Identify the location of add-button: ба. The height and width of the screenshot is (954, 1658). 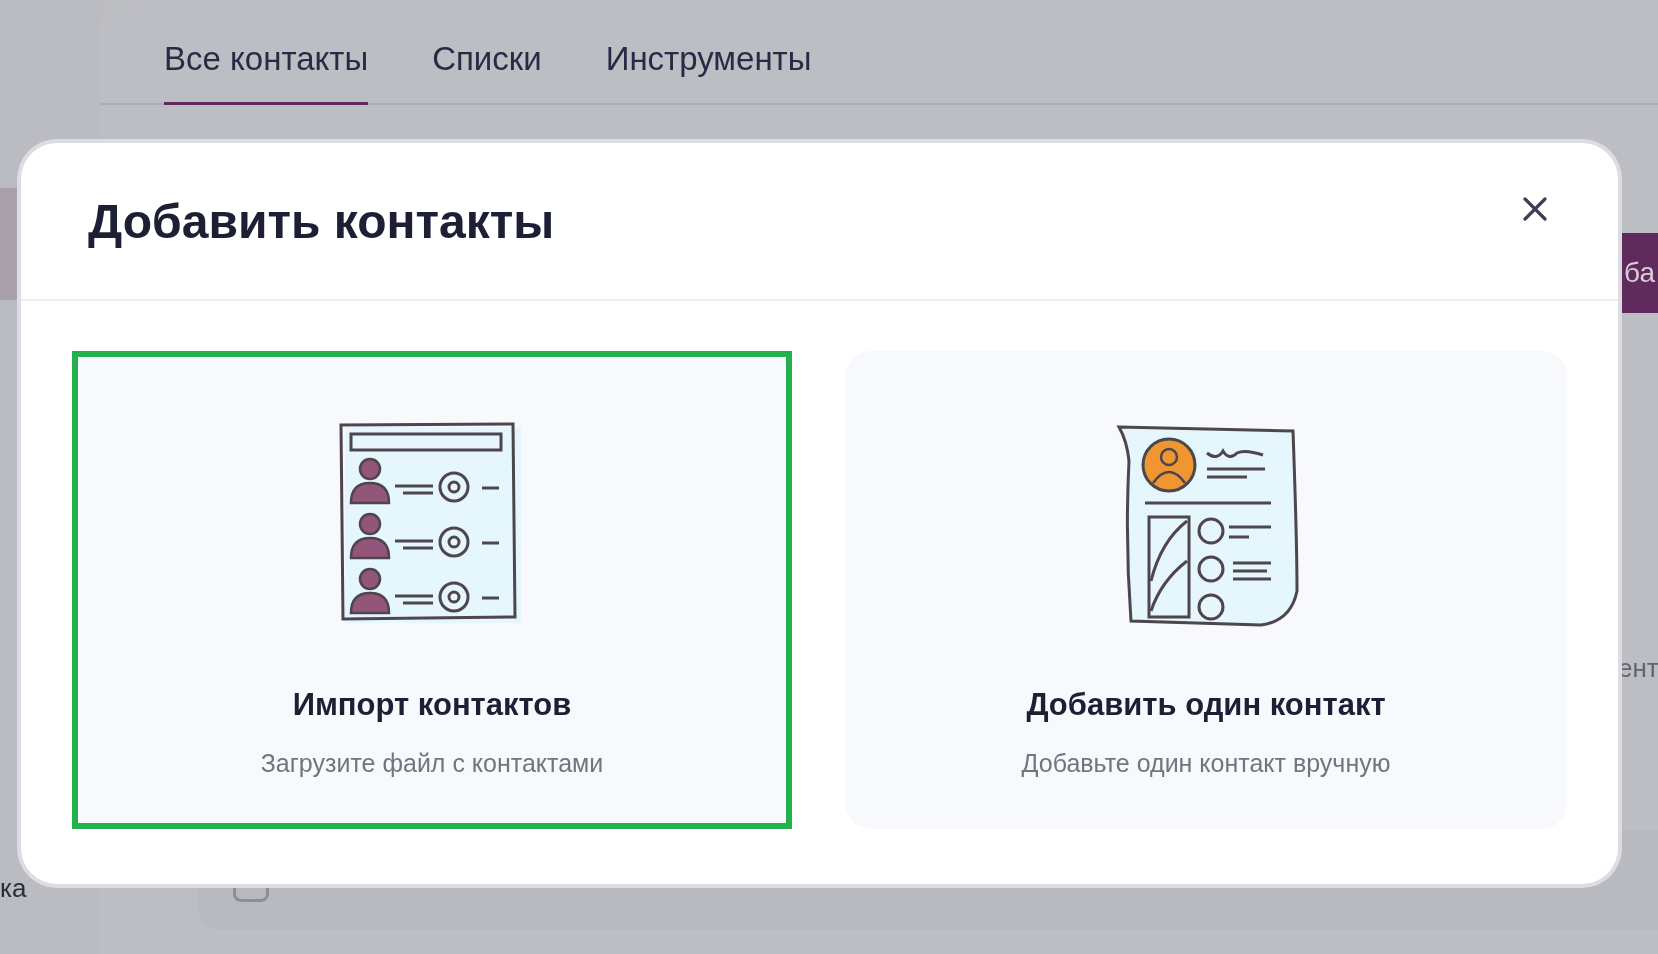
(1639, 273).